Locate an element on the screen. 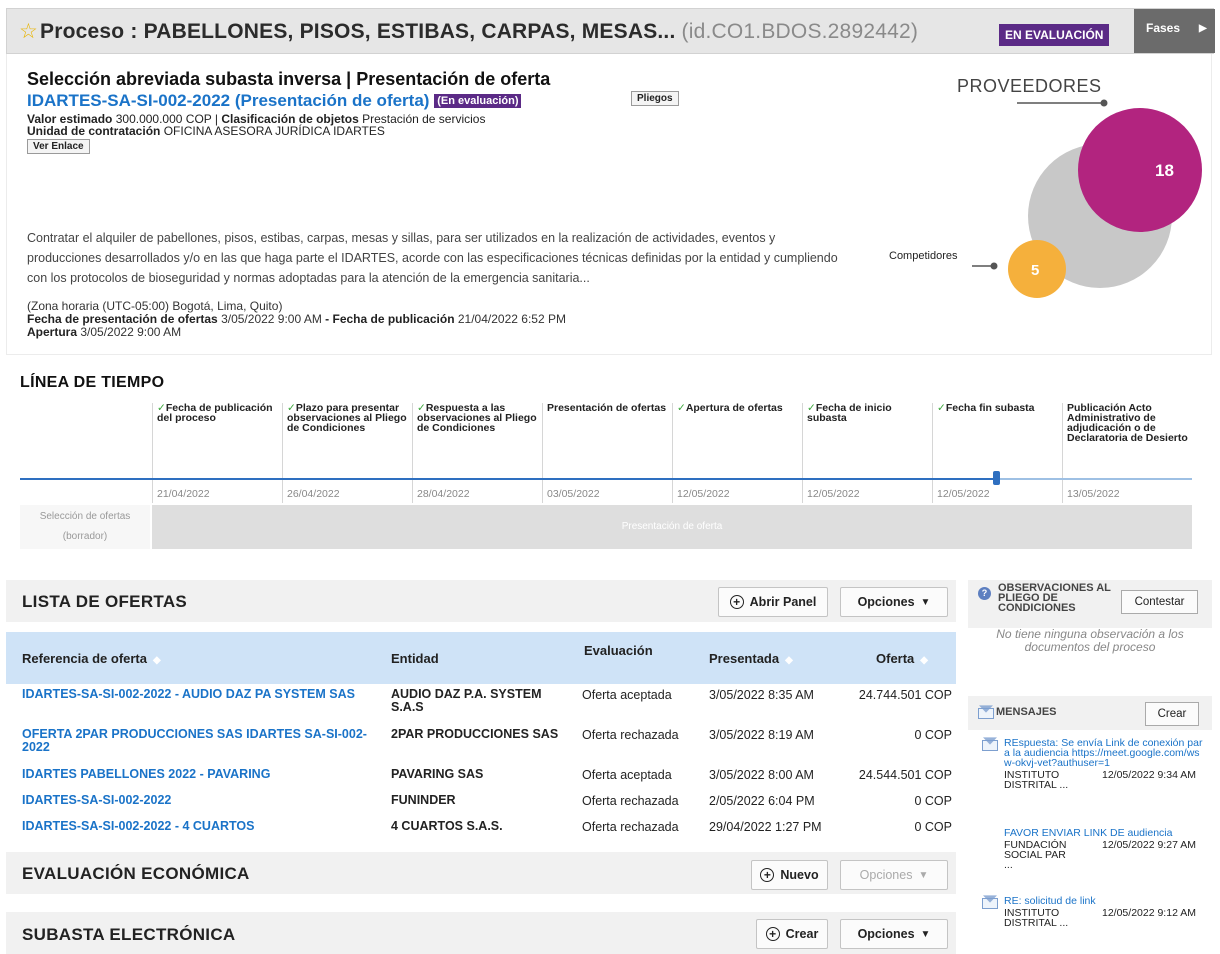 This screenshot has height=954, width=1220. timeline-step-text: Presentación de ofertas is located at coordinates (607, 408).